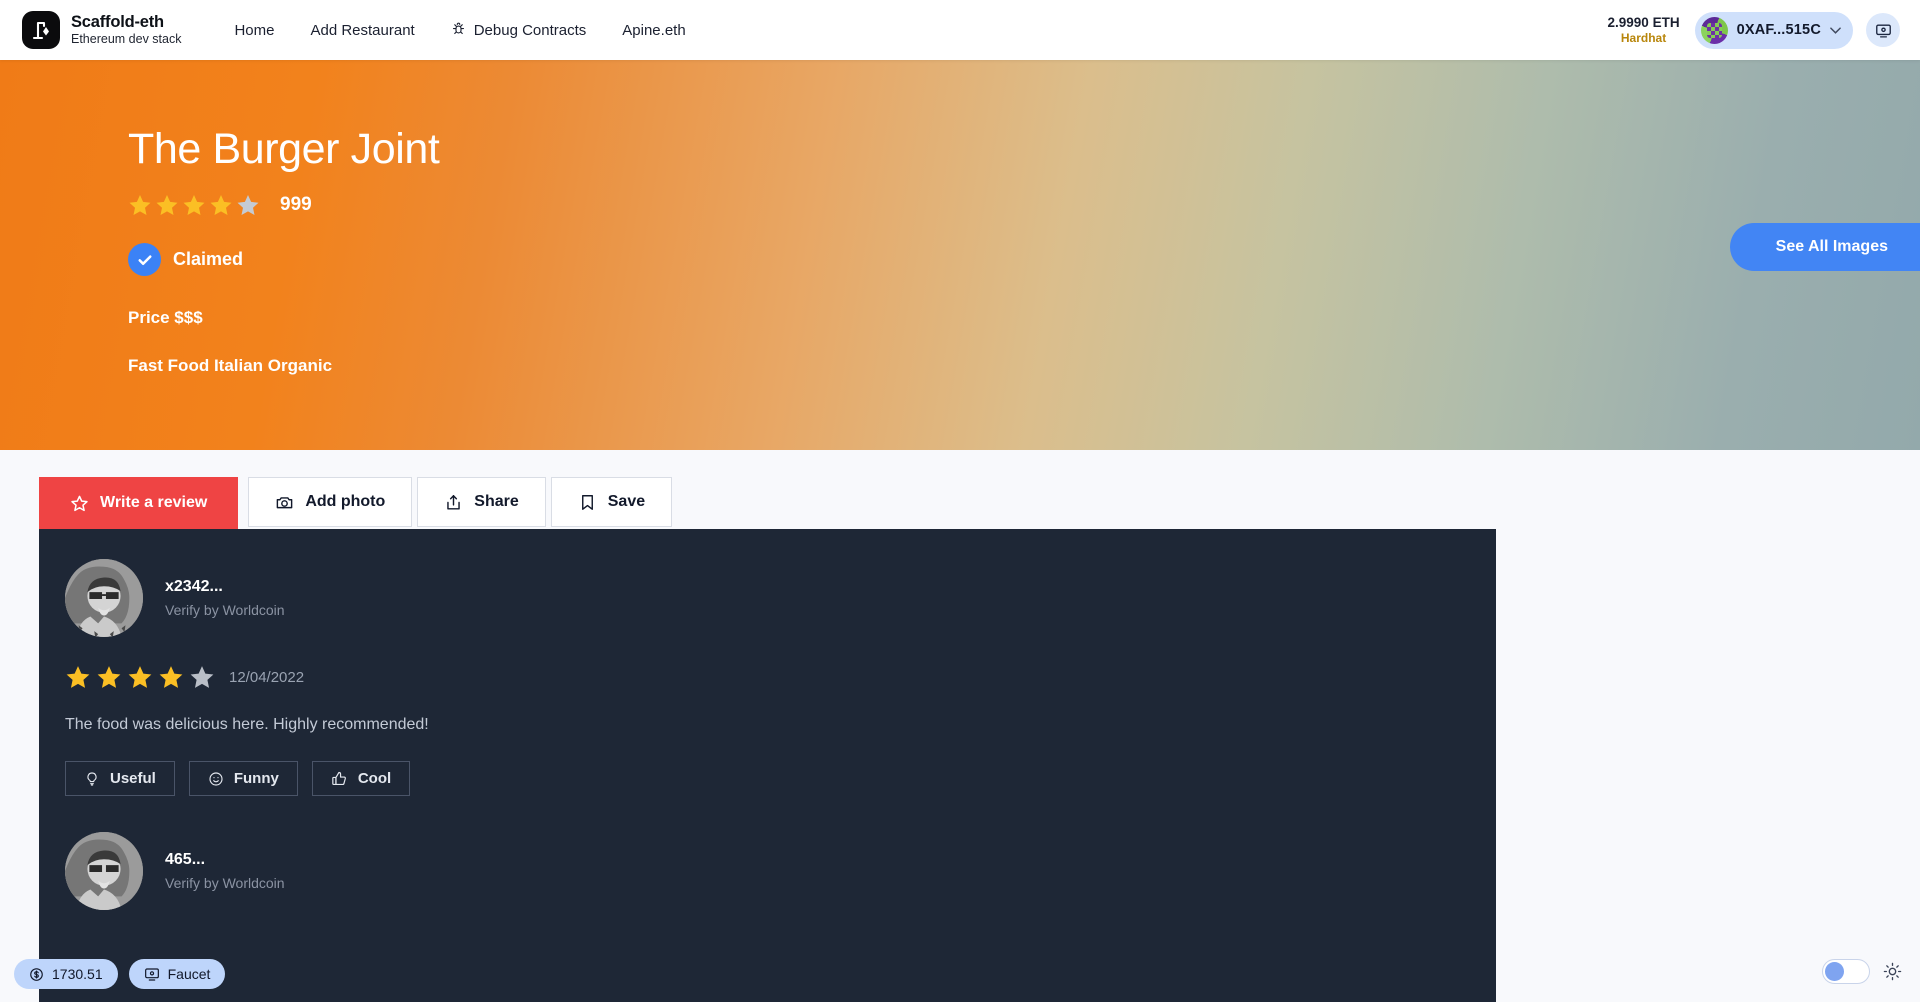  What do you see at coordinates (1628, 22) in the screenshot?
I see `balance-amount: 2.9990` at bounding box center [1628, 22].